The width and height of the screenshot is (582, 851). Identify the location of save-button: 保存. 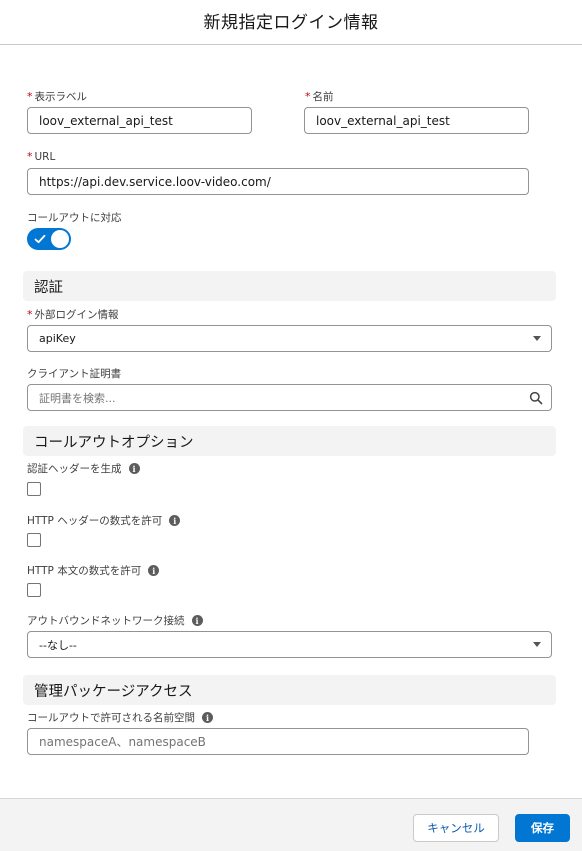
(542, 828).